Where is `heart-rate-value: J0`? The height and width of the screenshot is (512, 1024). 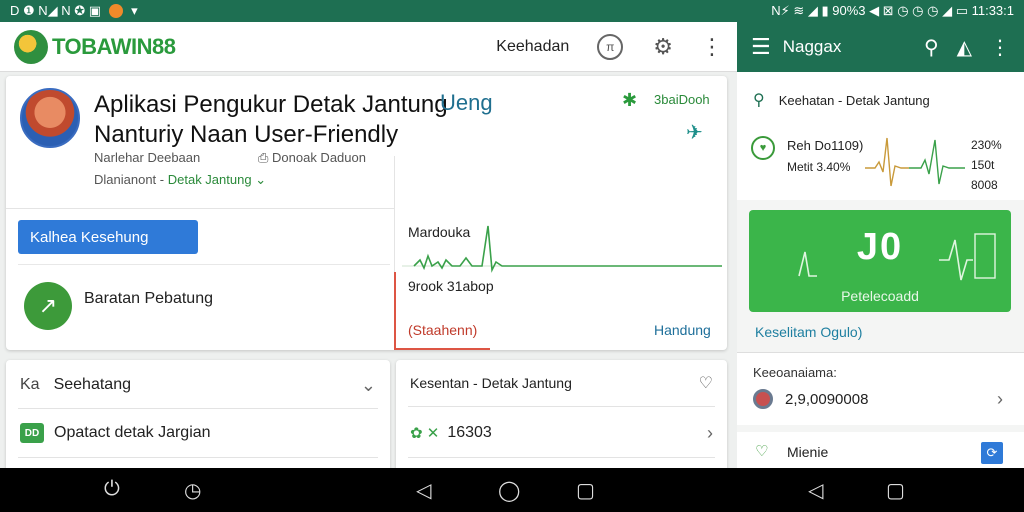
heart-rate-value: J0 is located at coordinates (880, 247).